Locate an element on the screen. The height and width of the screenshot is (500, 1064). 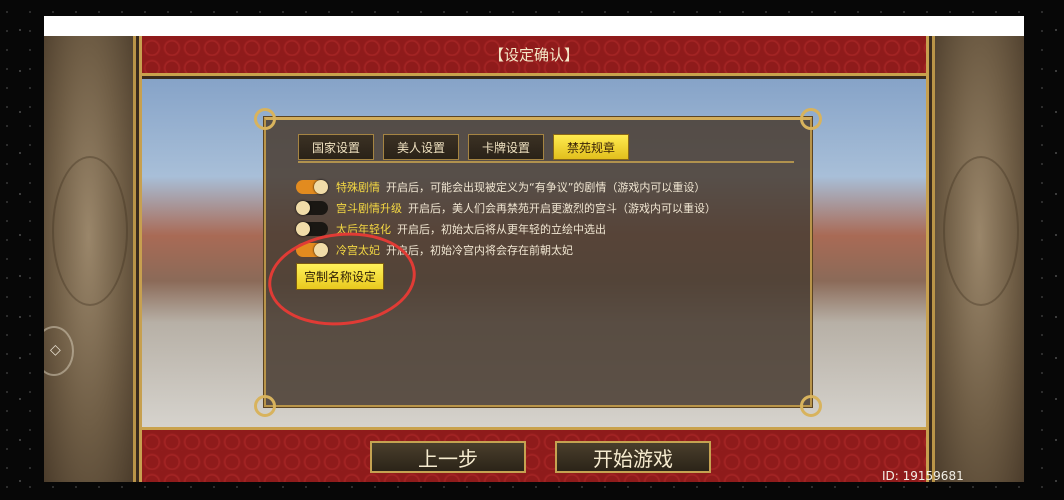
tab-palace-rules: 禁苑规章 is located at coordinates (591, 147).